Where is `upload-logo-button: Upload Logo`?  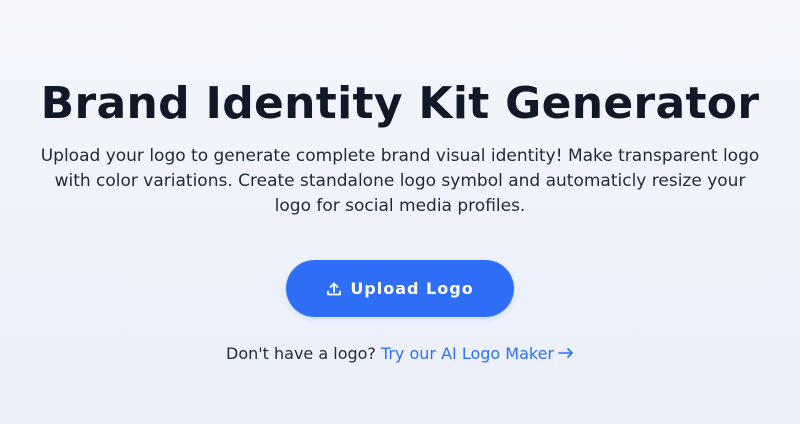
upload-logo-button: Upload Logo is located at coordinates (400, 288).